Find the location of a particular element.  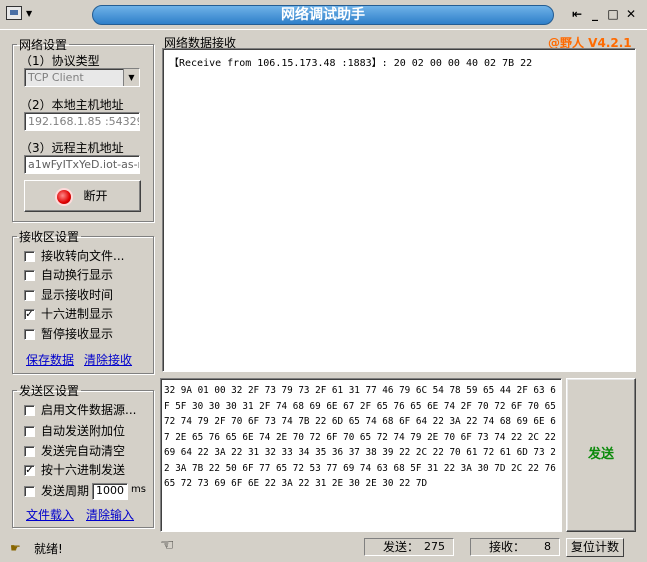

title-bar: ▼ 网络调试助手 ⇤ _ □ ✕ is located at coordinates (323, 15).